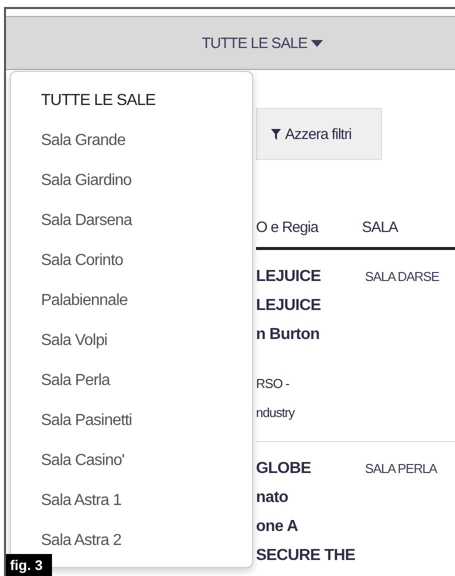 This screenshot has width=455, height=576. What do you see at coordinates (29, 565) in the screenshot?
I see `figure-label: fig. 3` at bounding box center [29, 565].